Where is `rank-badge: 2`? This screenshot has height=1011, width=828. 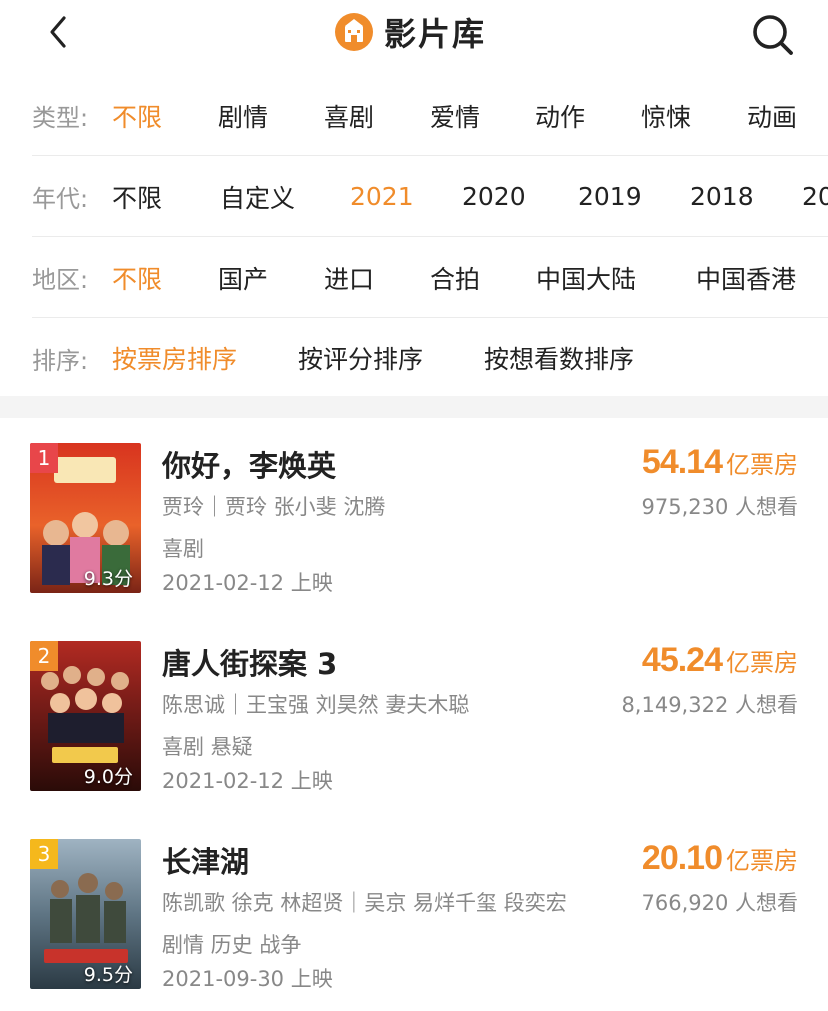 rank-badge: 2 is located at coordinates (44, 656).